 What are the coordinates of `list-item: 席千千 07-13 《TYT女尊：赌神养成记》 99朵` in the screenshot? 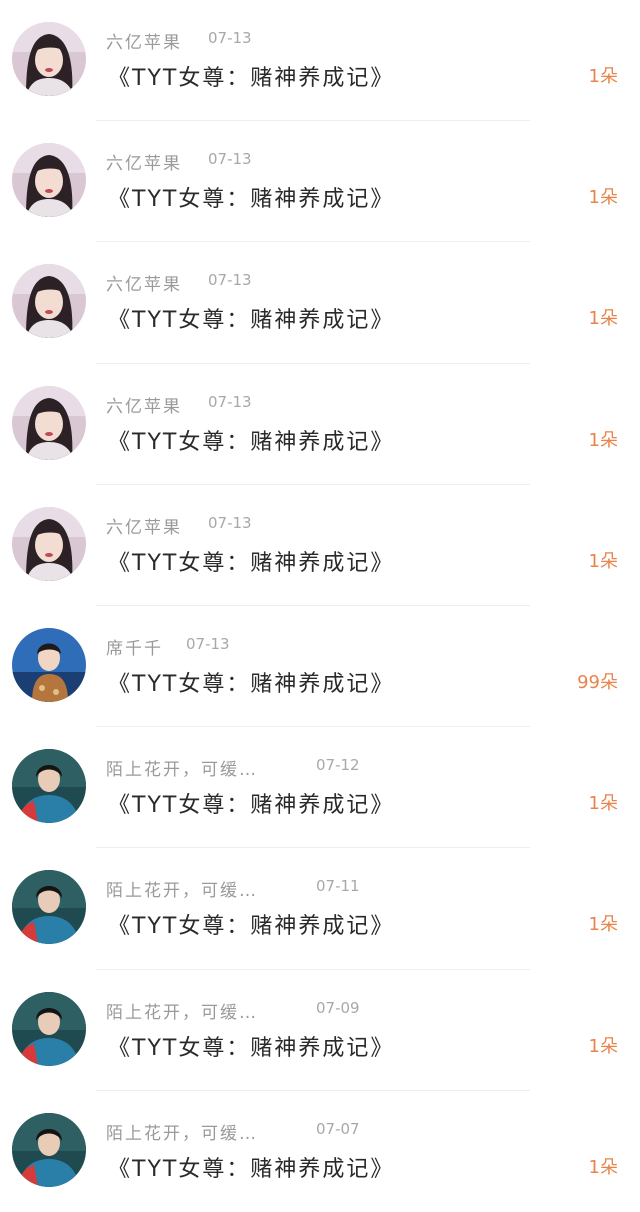 It's located at (320, 667).